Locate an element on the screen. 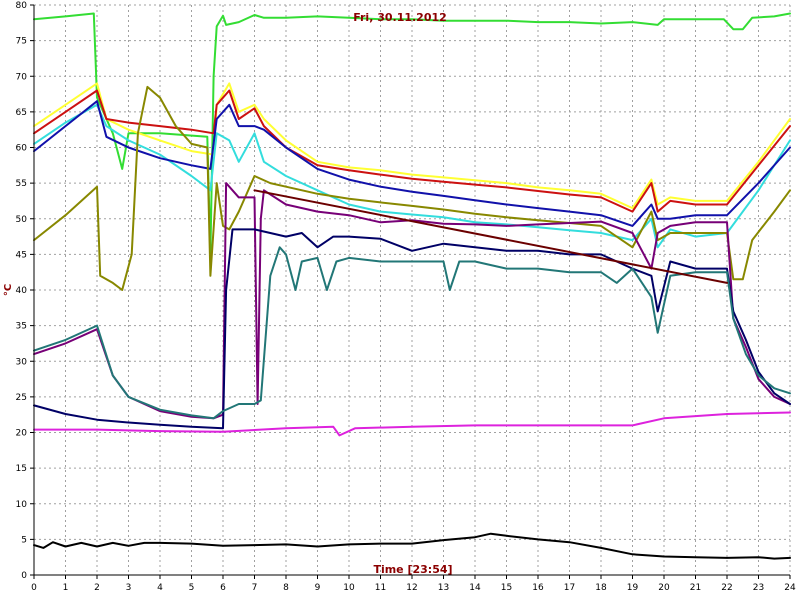  x-tick-label-22: 22 is located at coordinates (726, 588).